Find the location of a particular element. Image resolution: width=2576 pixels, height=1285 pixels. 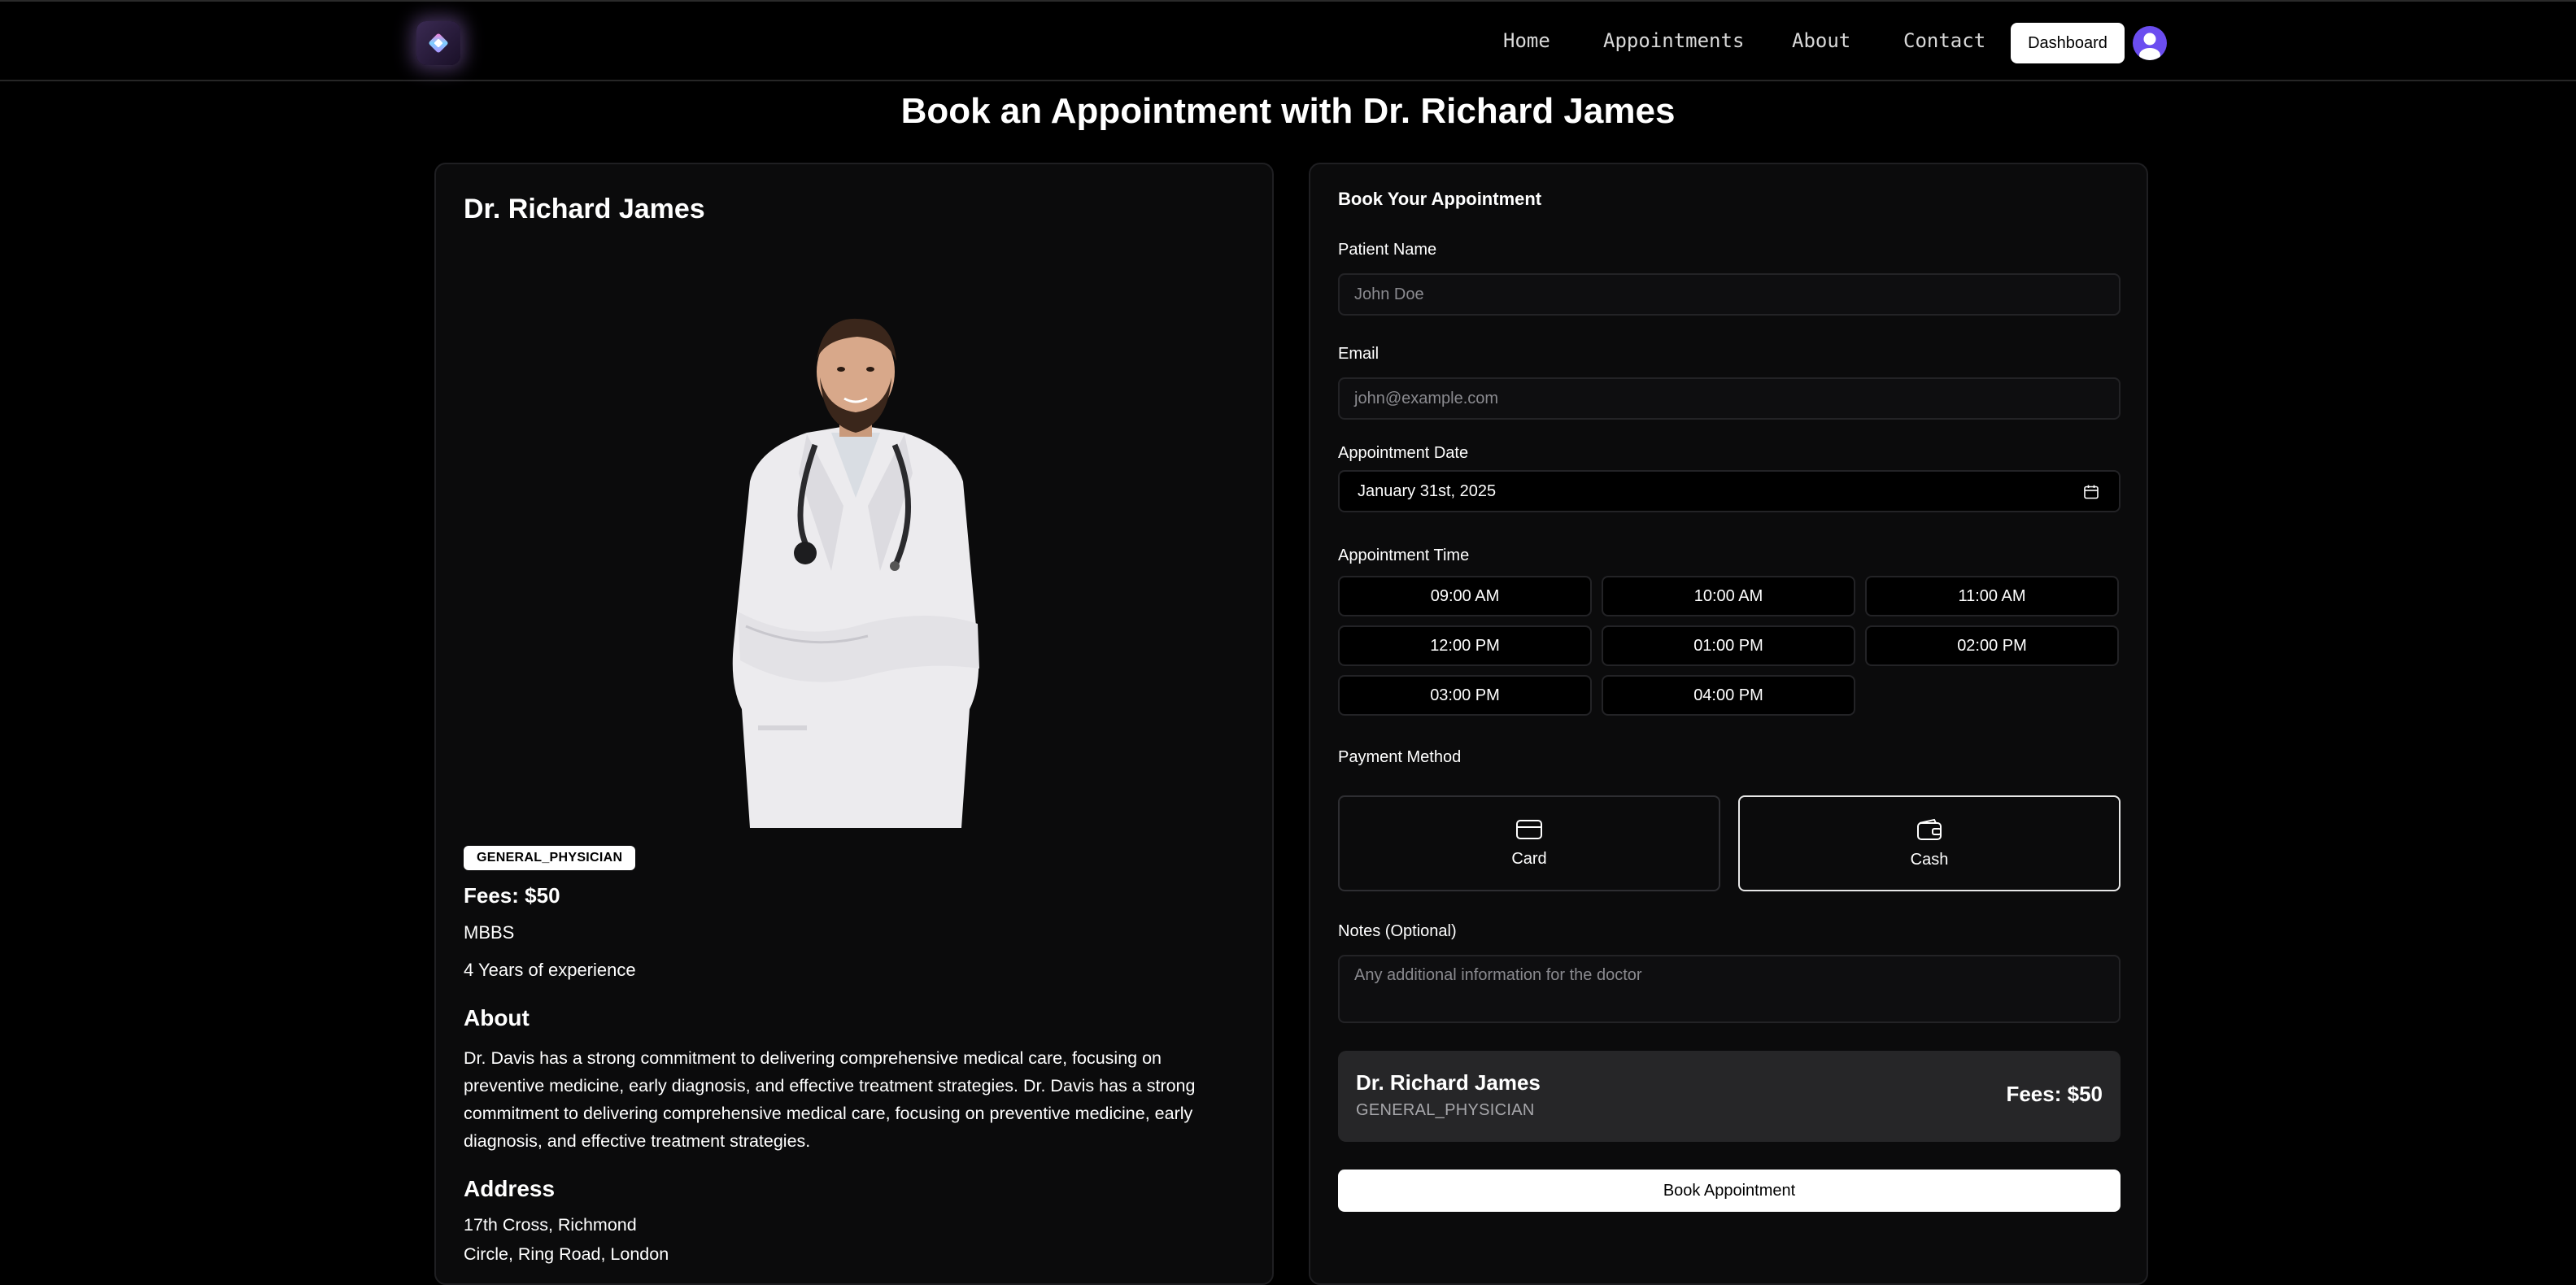

patient-name-label: Patient Name is located at coordinates (1387, 250).